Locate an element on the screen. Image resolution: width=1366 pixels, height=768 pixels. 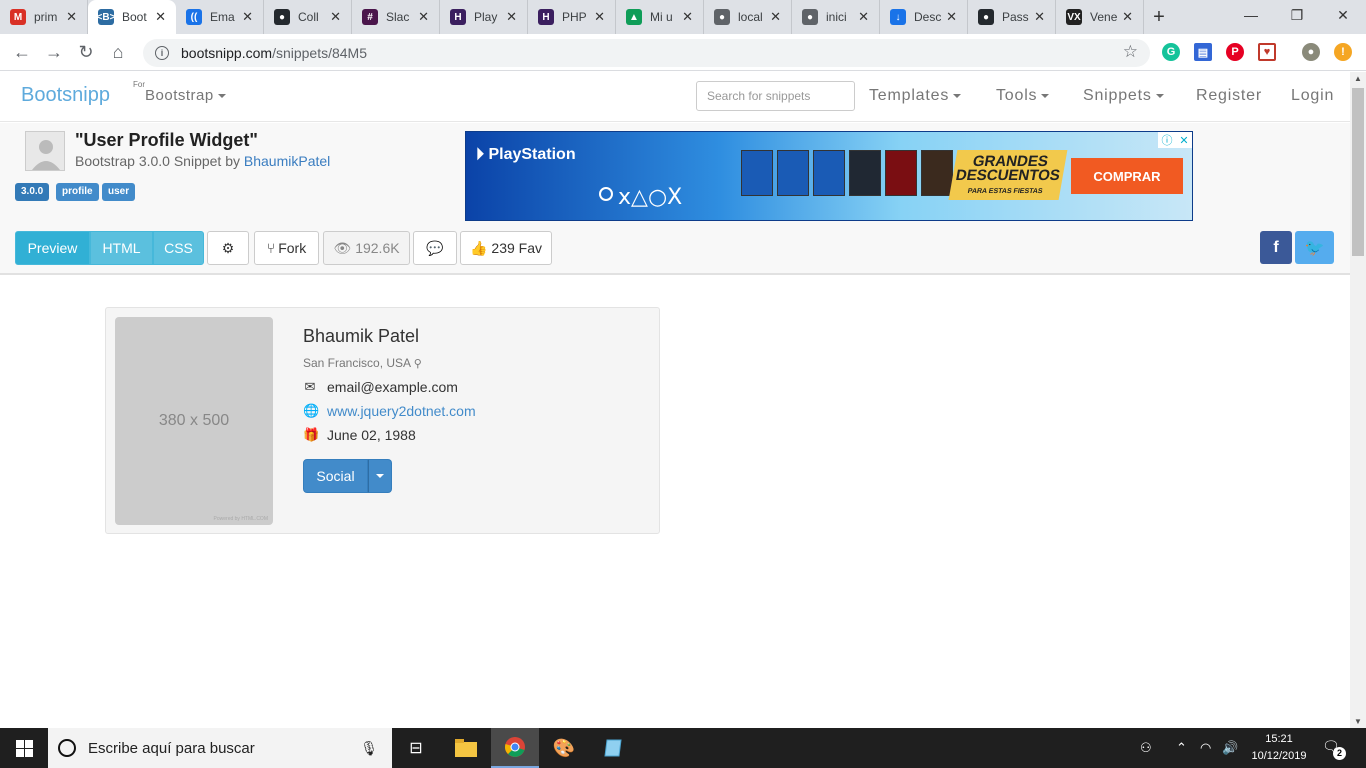
address-bar: i bootsnipp.com/snippets/84M5 ☆ is located at coordinates (646, 53).